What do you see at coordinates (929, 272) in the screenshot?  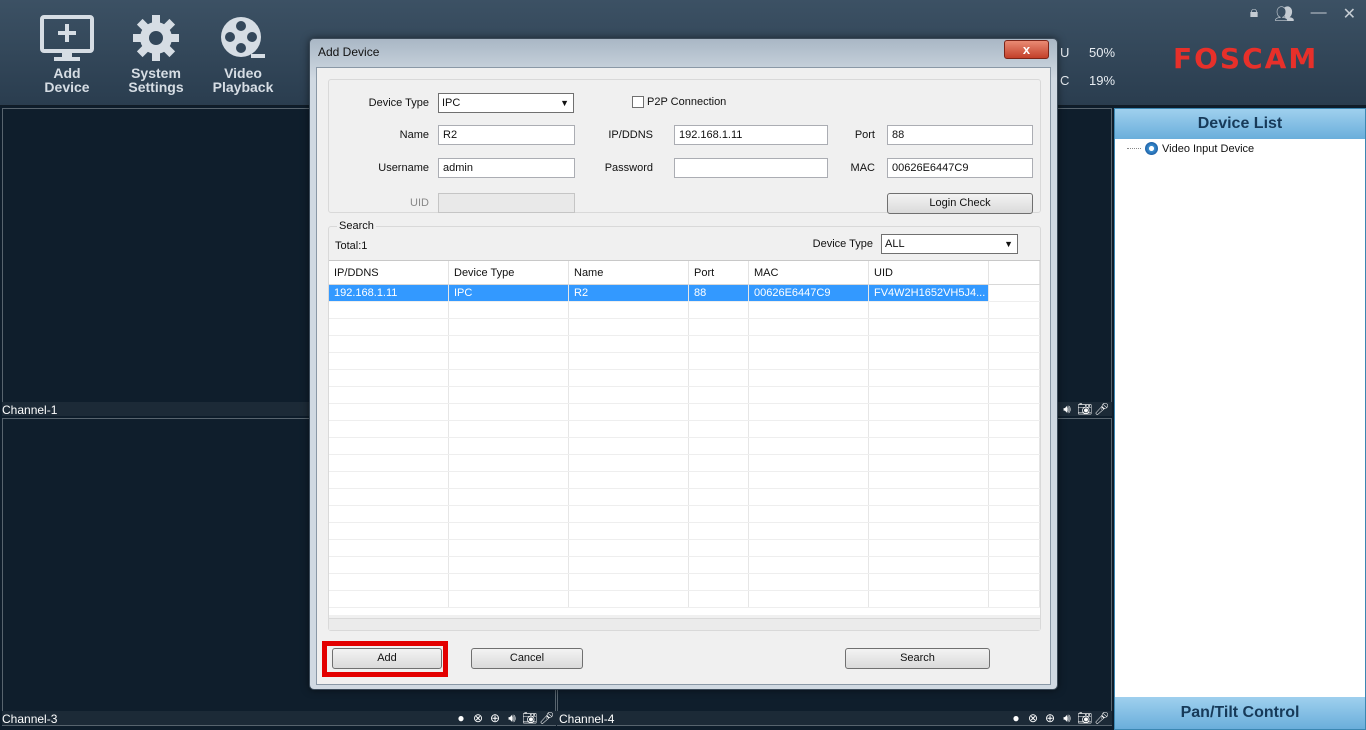 I see `column-header: UID` at bounding box center [929, 272].